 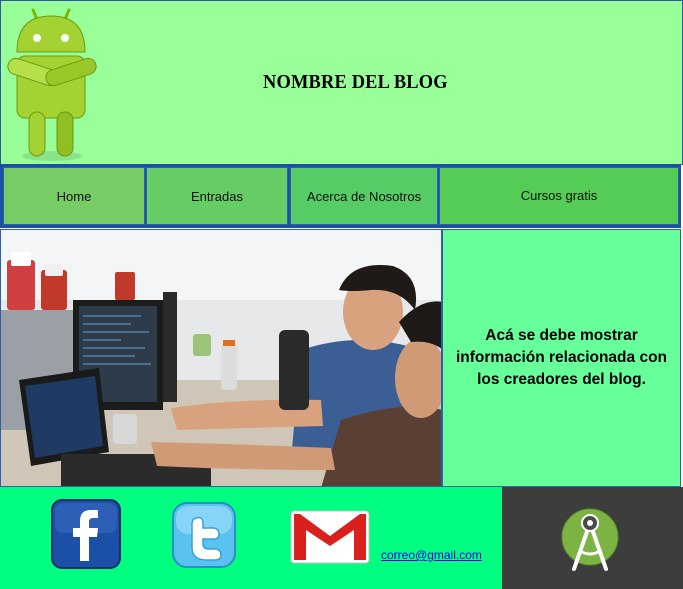 What do you see at coordinates (217, 196) in the screenshot?
I see `nav-item-entradas: Entradas` at bounding box center [217, 196].